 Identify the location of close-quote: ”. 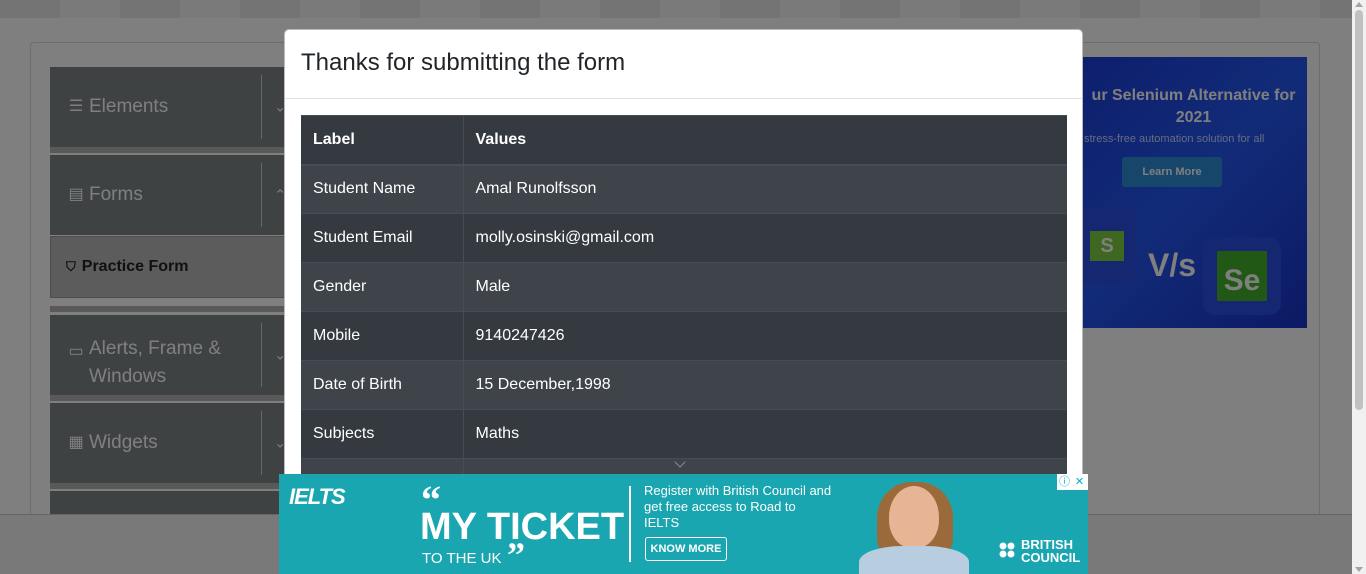
(516, 554).